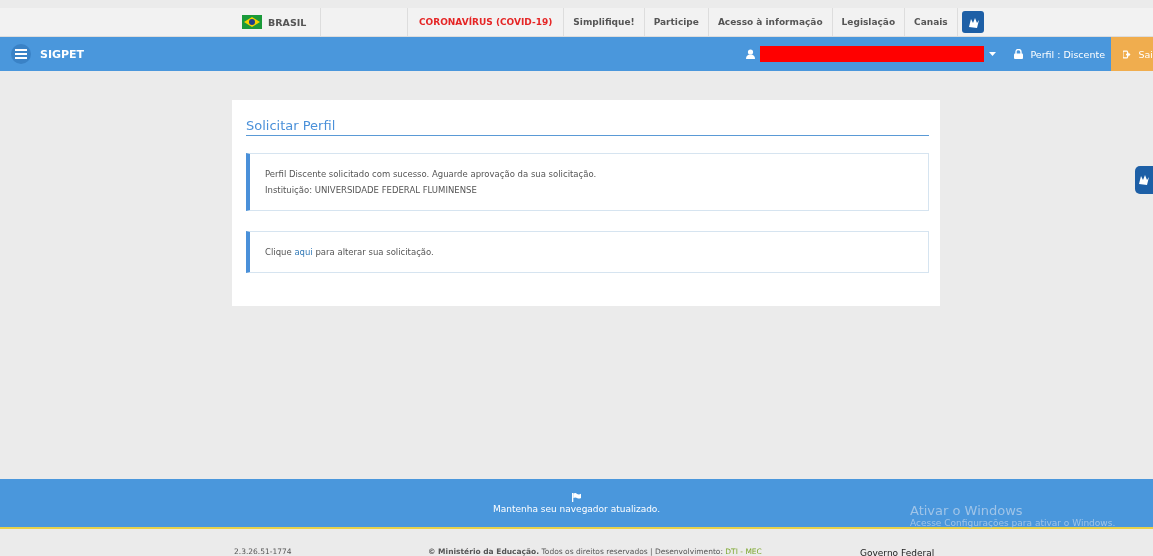 Image resolution: width=1153 pixels, height=556 pixels. What do you see at coordinates (931, 22) in the screenshot?
I see `nav-link: Canais` at bounding box center [931, 22].